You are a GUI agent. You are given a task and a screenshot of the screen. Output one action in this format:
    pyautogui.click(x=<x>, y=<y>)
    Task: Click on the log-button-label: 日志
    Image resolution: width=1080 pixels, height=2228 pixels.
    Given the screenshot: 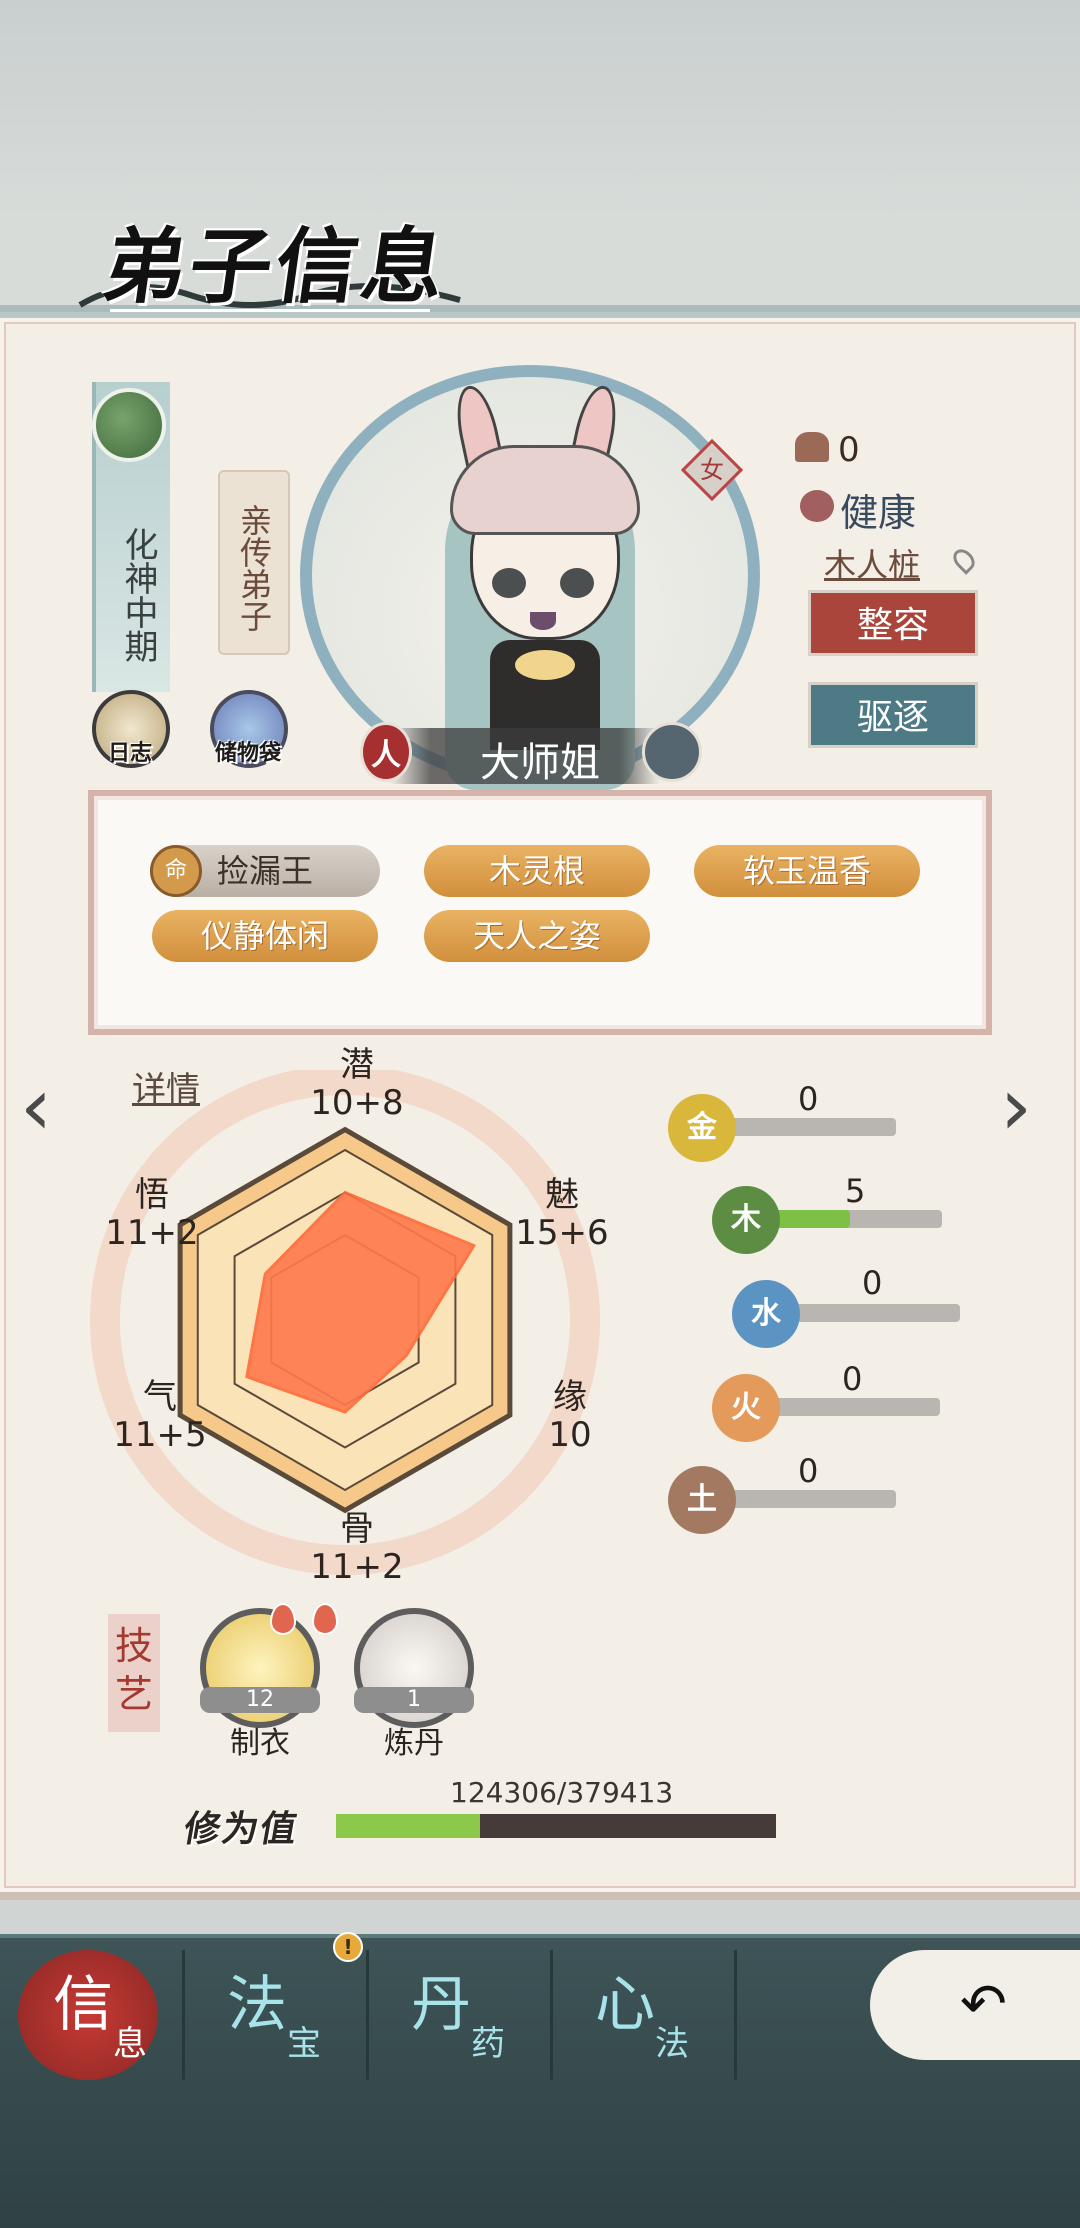 What is the action you would take?
    pyautogui.click(x=130, y=751)
    